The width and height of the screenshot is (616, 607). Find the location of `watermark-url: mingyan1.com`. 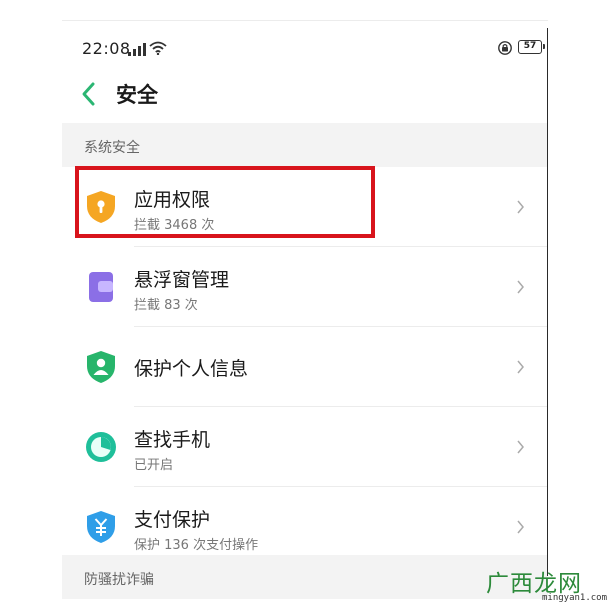

watermark-url: mingyan1.com is located at coordinates (575, 598).